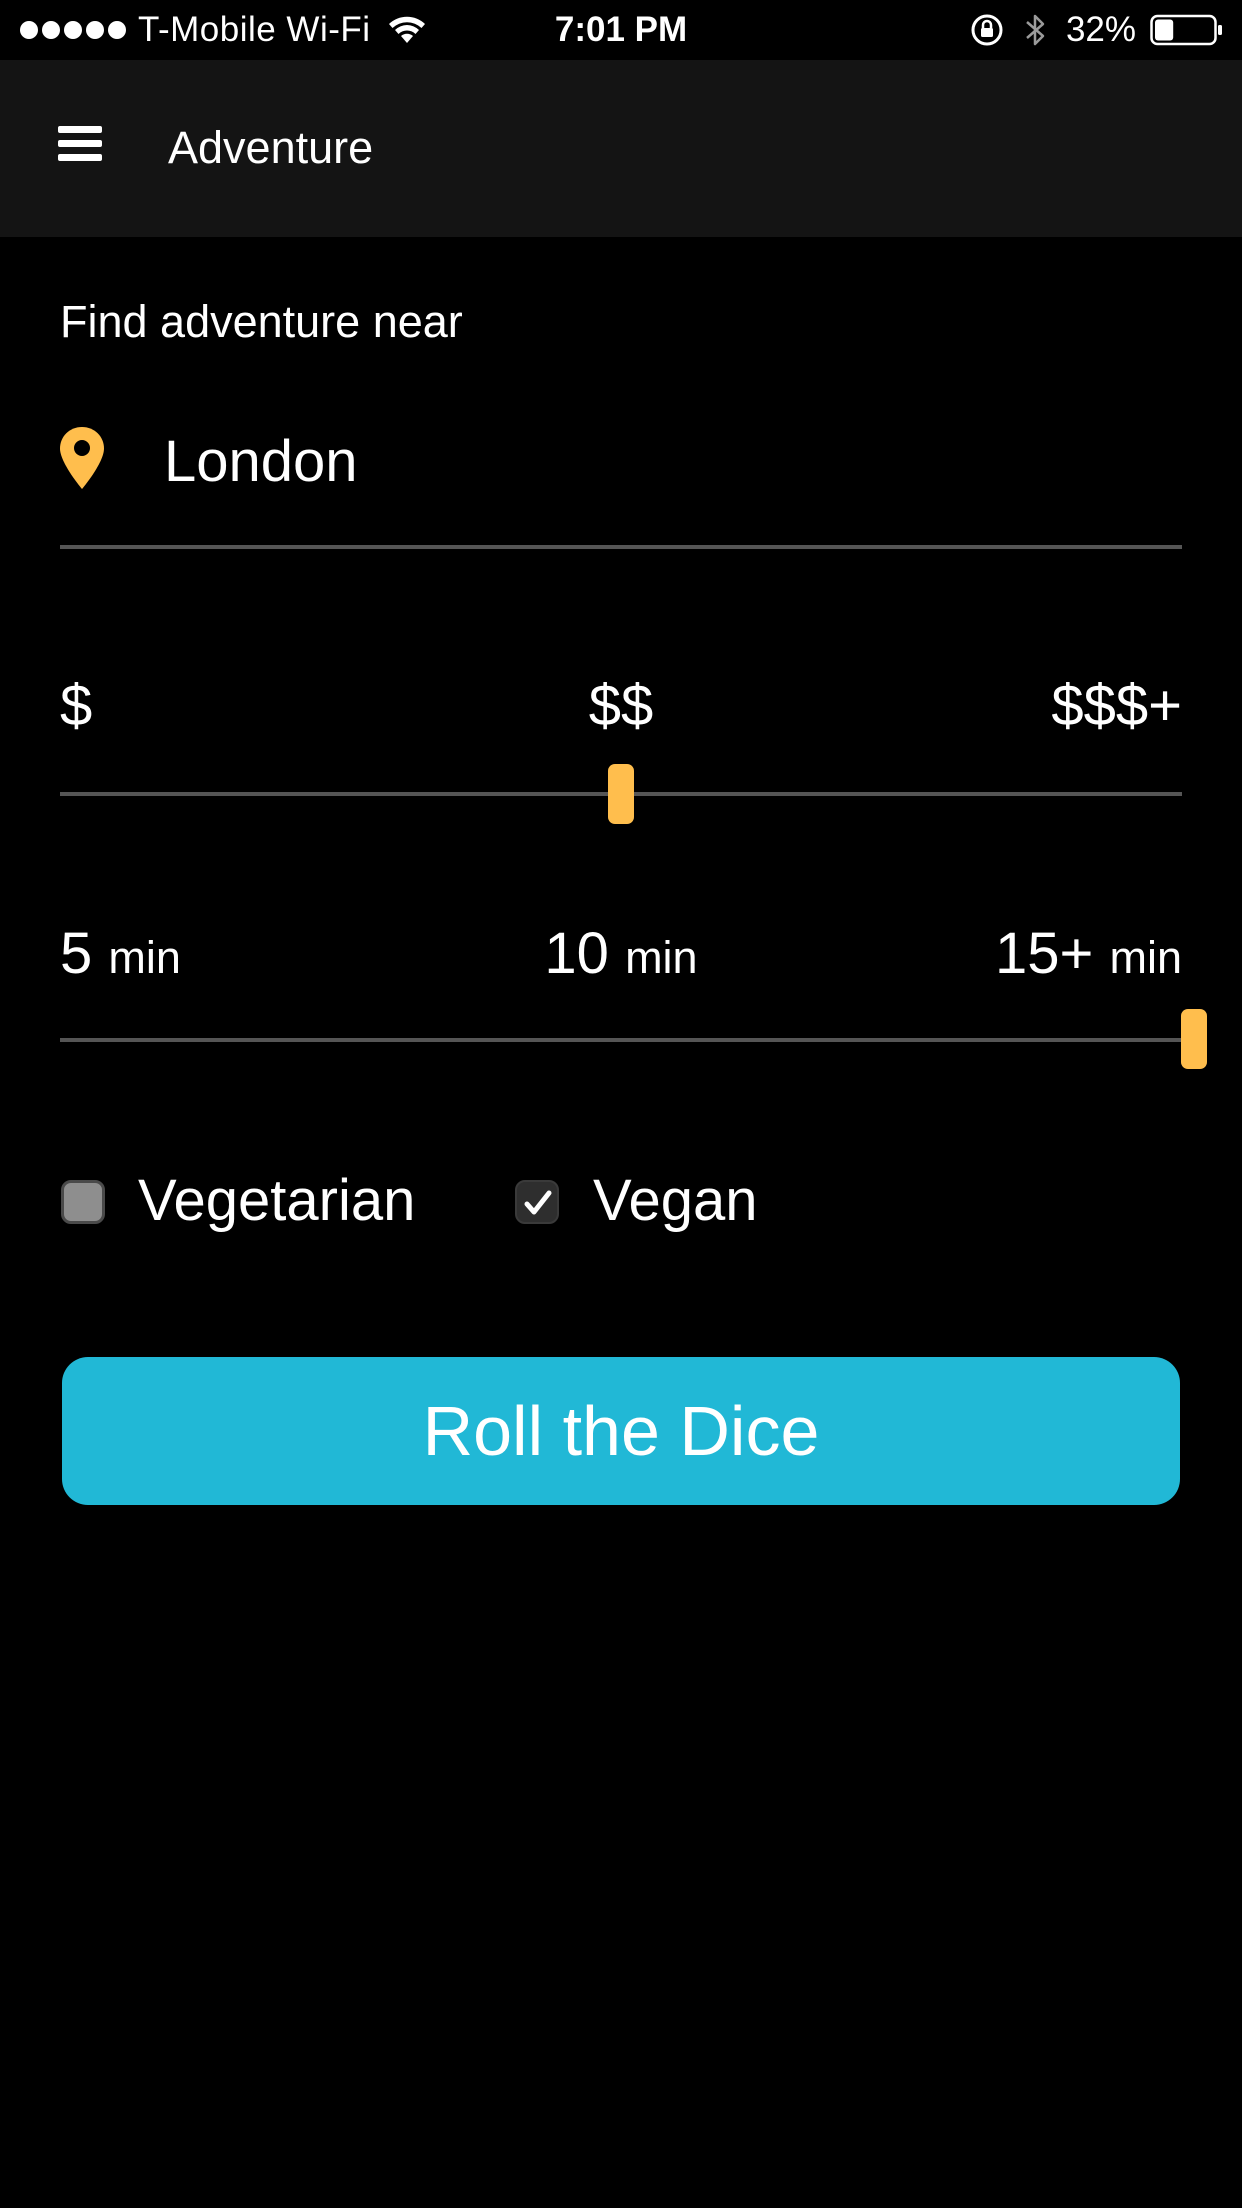 The image size is (1242, 2208). Describe the element at coordinates (621, 1431) in the screenshot. I see `roll-the-dice-button: Roll the Dice` at that location.